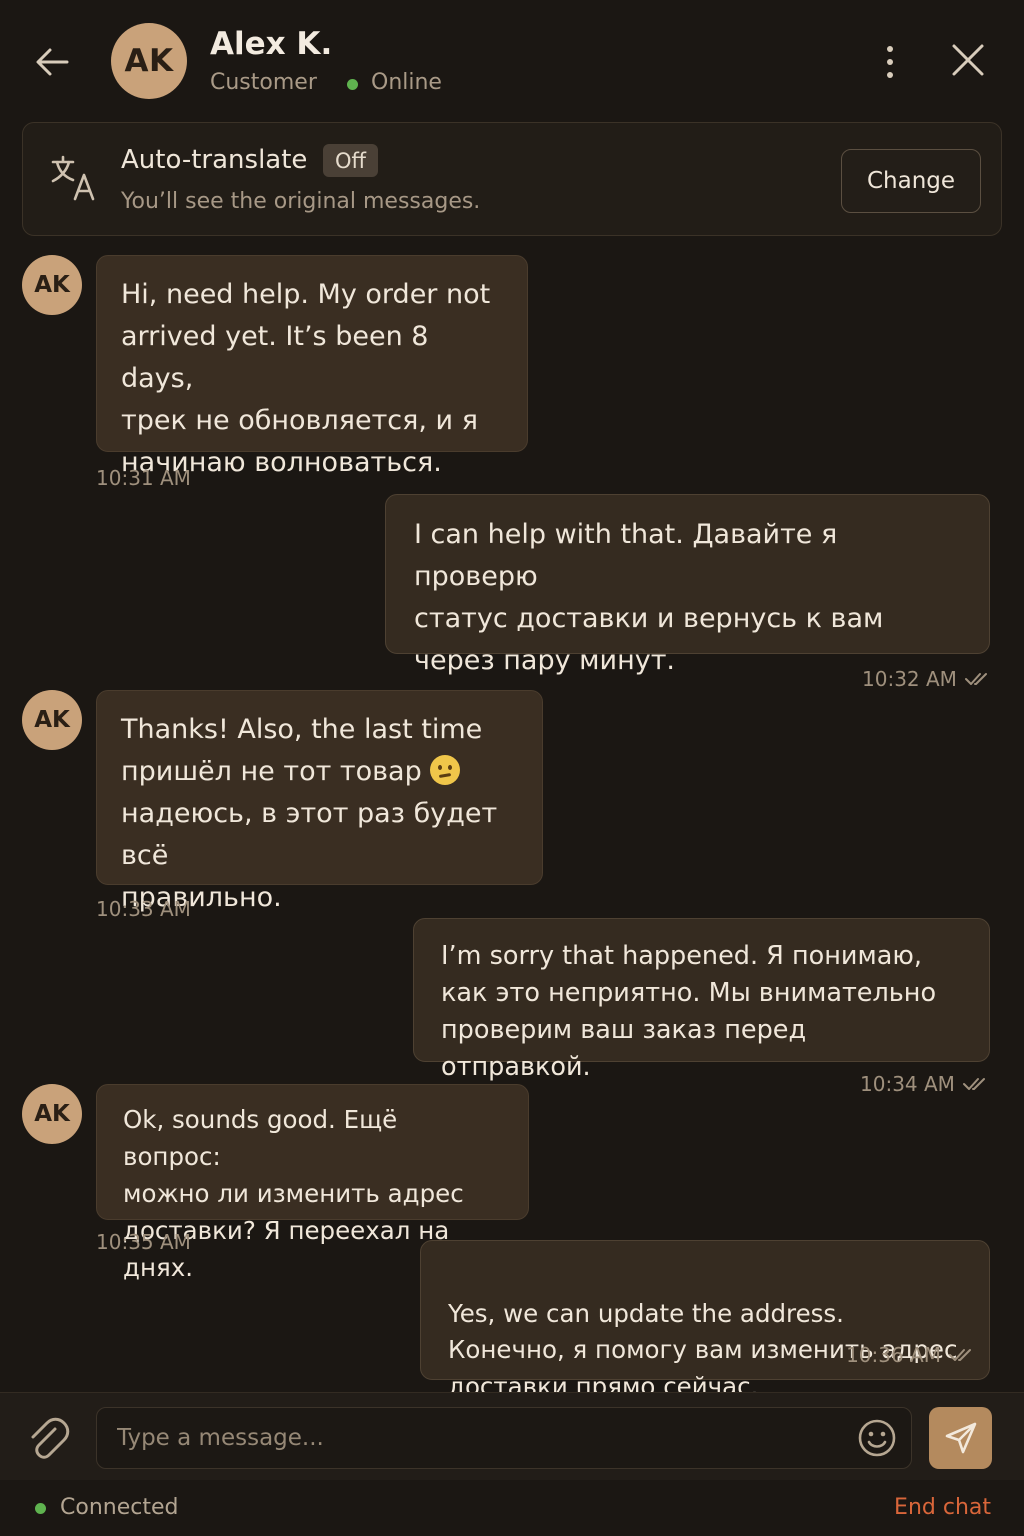 The width and height of the screenshot is (1024, 1536). What do you see at coordinates (512, 1508) in the screenshot?
I see `status-bar: Connected End chat` at bounding box center [512, 1508].